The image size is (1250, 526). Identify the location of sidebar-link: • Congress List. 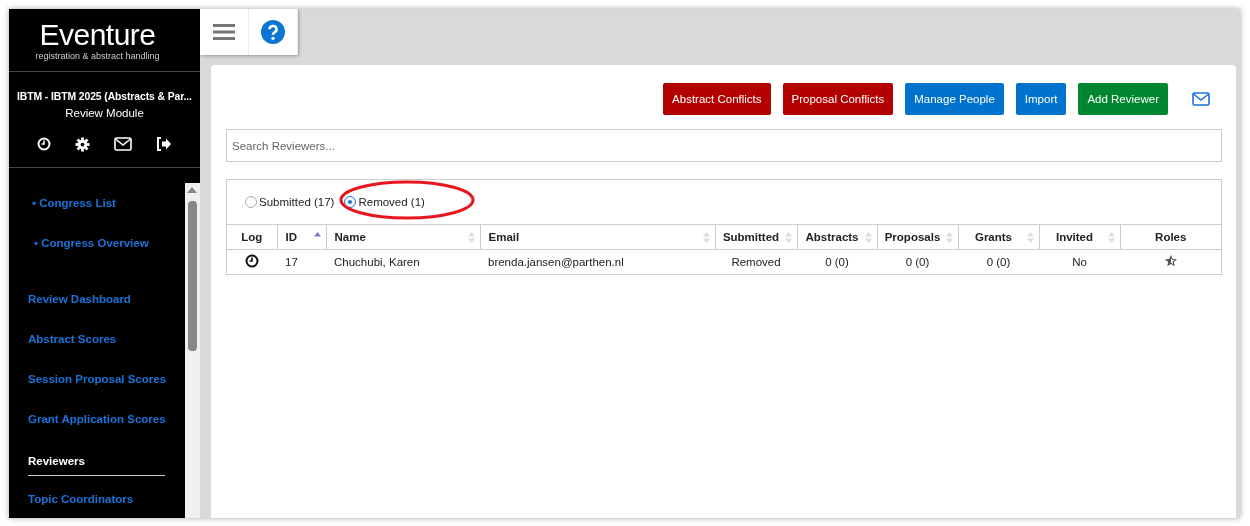
(97, 203).